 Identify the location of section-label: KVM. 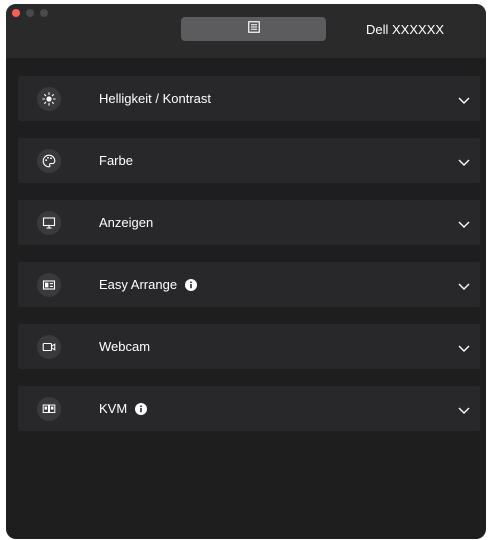
(123, 408).